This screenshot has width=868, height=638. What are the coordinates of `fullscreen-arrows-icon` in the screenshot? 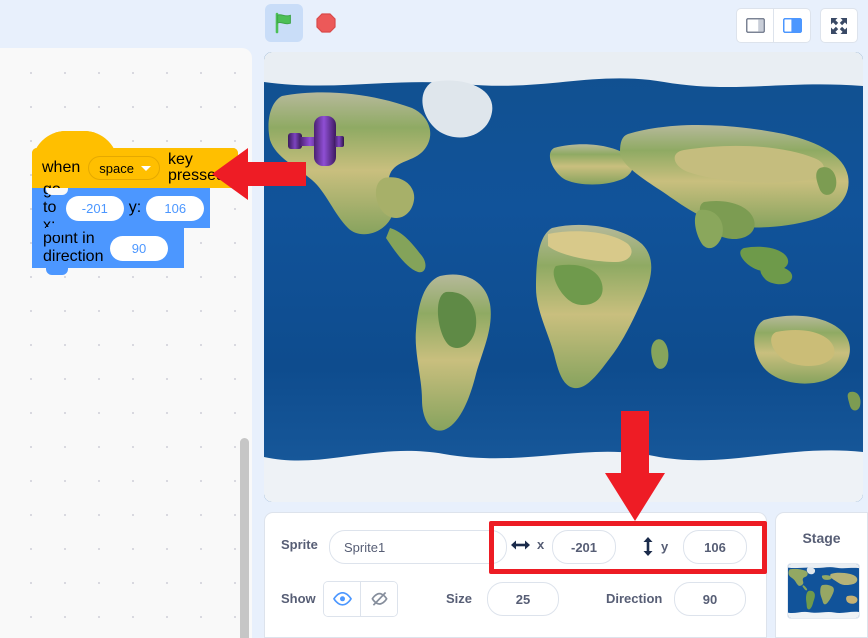 It's located at (839, 25).